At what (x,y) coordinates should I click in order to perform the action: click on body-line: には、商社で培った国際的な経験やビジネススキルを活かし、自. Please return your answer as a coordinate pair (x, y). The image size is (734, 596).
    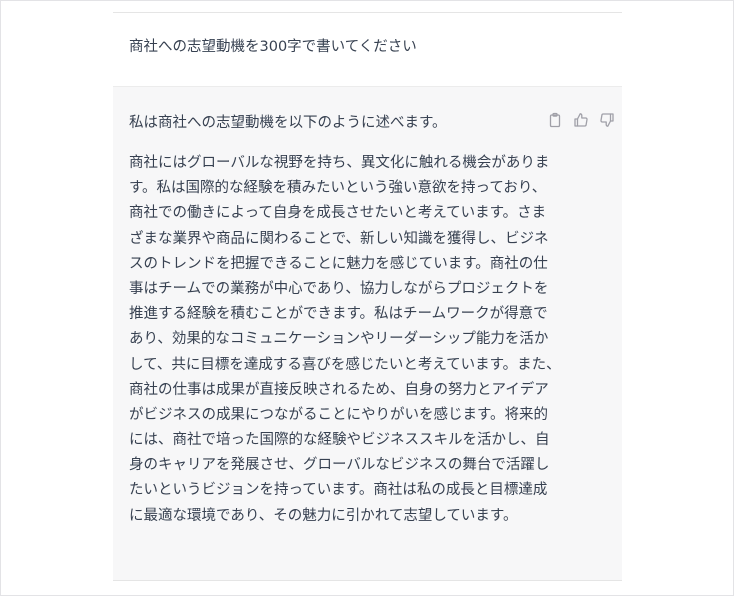
    Looking at the image, I should click on (339, 440).